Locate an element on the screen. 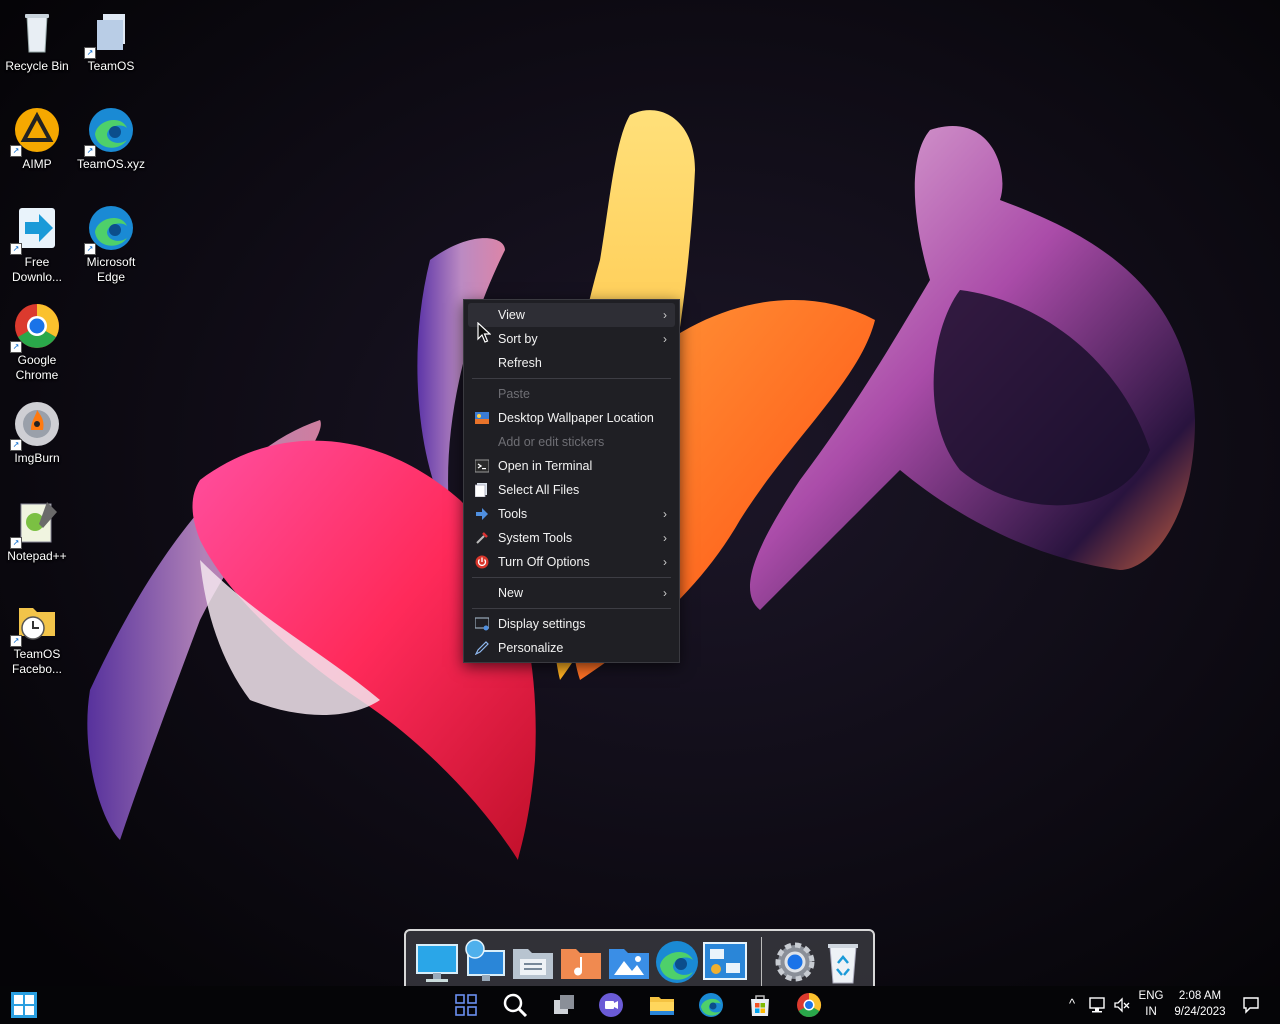 The image size is (1280, 1024). desktop-icon-microsoft-edge: ↗ Microsoft Edge is located at coordinates (111, 244).